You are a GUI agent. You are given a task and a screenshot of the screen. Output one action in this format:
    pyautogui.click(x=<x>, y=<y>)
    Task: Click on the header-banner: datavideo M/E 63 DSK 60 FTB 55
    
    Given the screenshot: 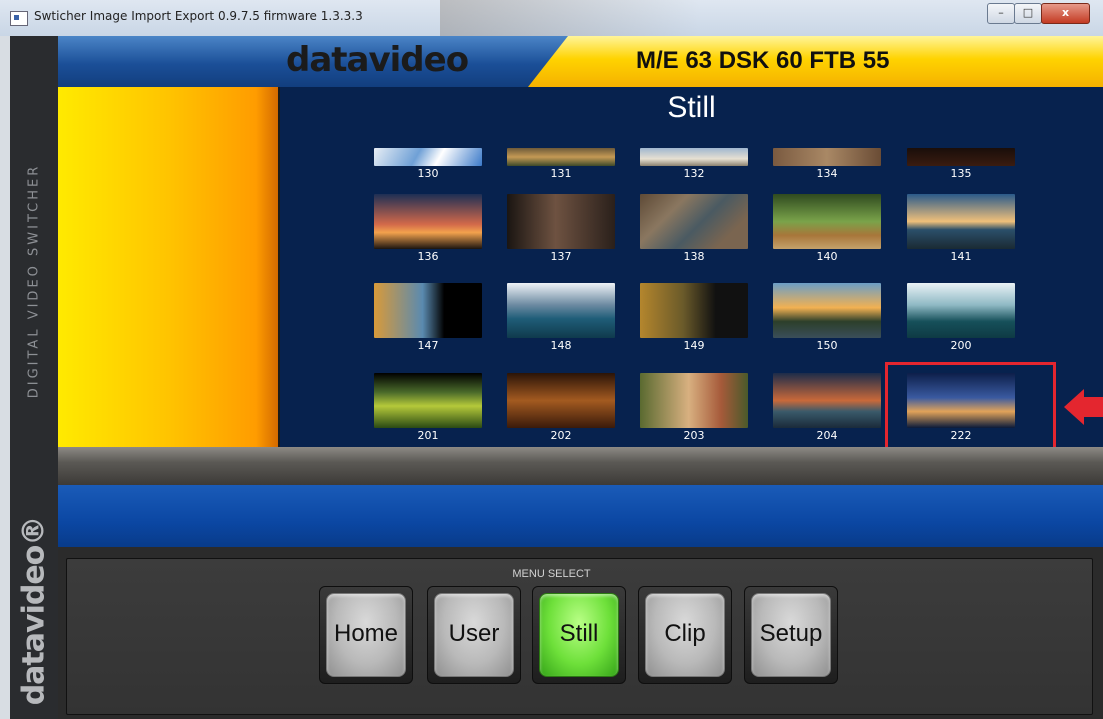 What is the action you would take?
    pyautogui.click(x=580, y=61)
    